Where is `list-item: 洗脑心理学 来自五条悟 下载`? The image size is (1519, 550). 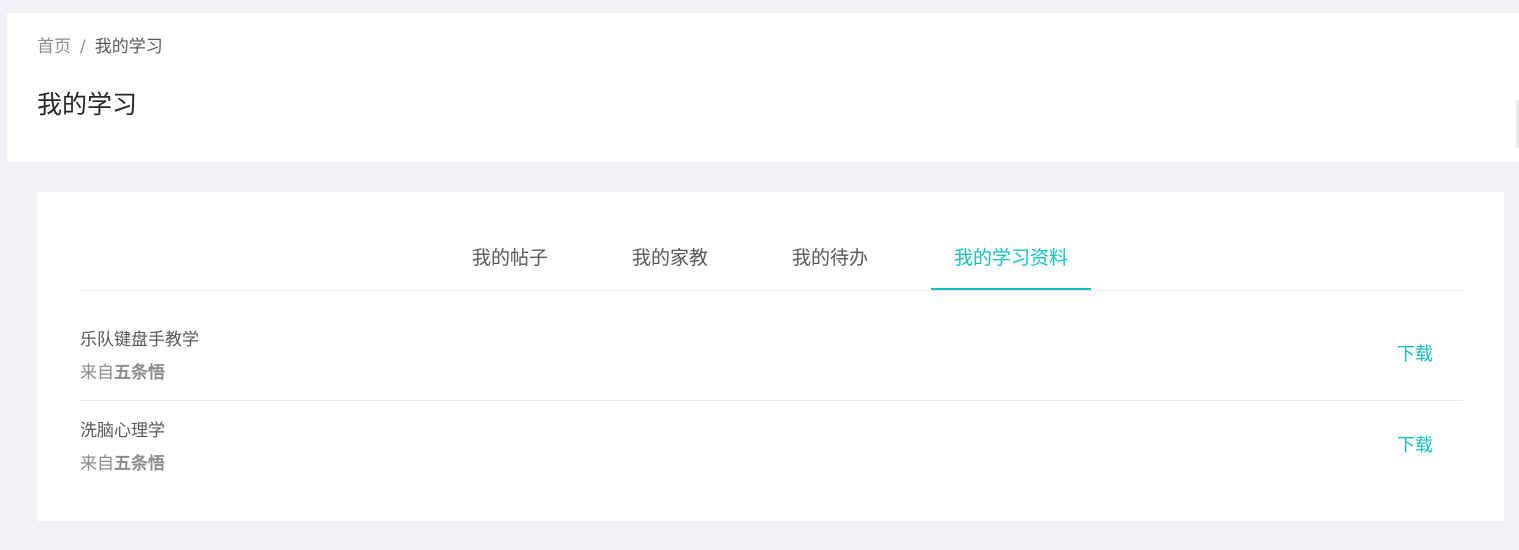 list-item: 洗脑心理学 来自五条悟 下载 is located at coordinates (771, 446).